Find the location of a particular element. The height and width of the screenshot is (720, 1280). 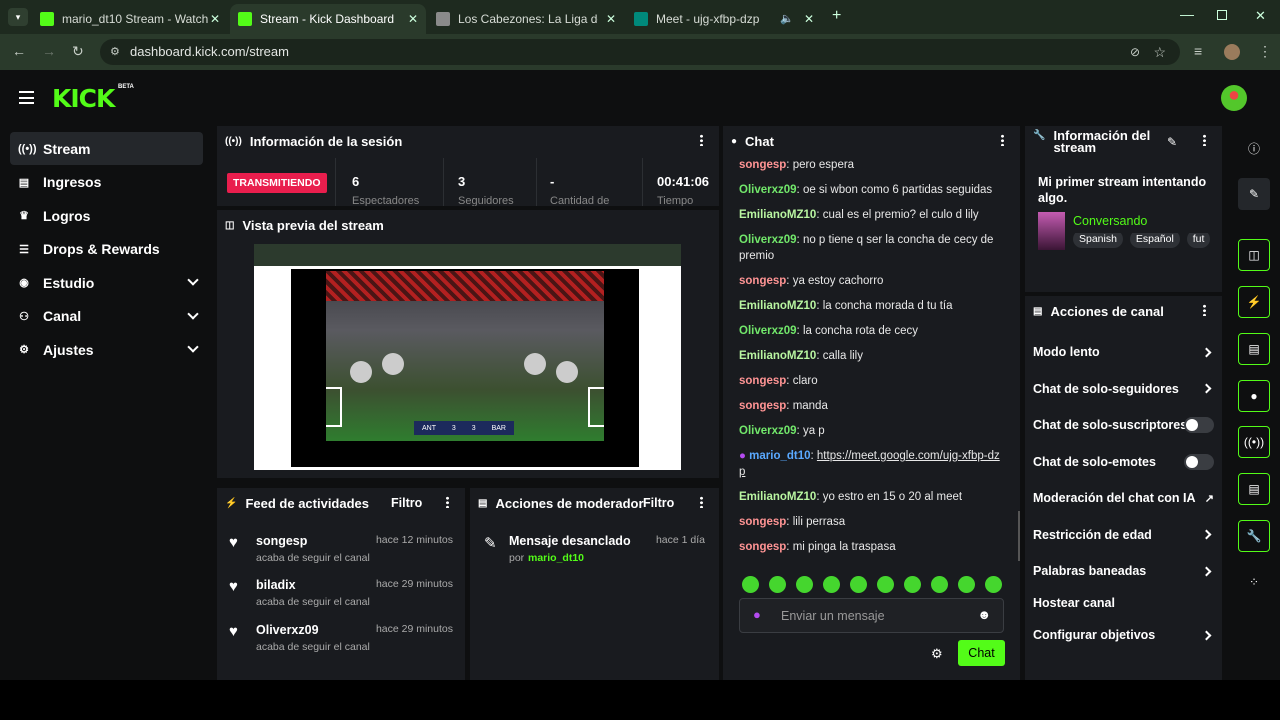

bookmark-star-icon: ☆ is located at coordinates (1159, 52).